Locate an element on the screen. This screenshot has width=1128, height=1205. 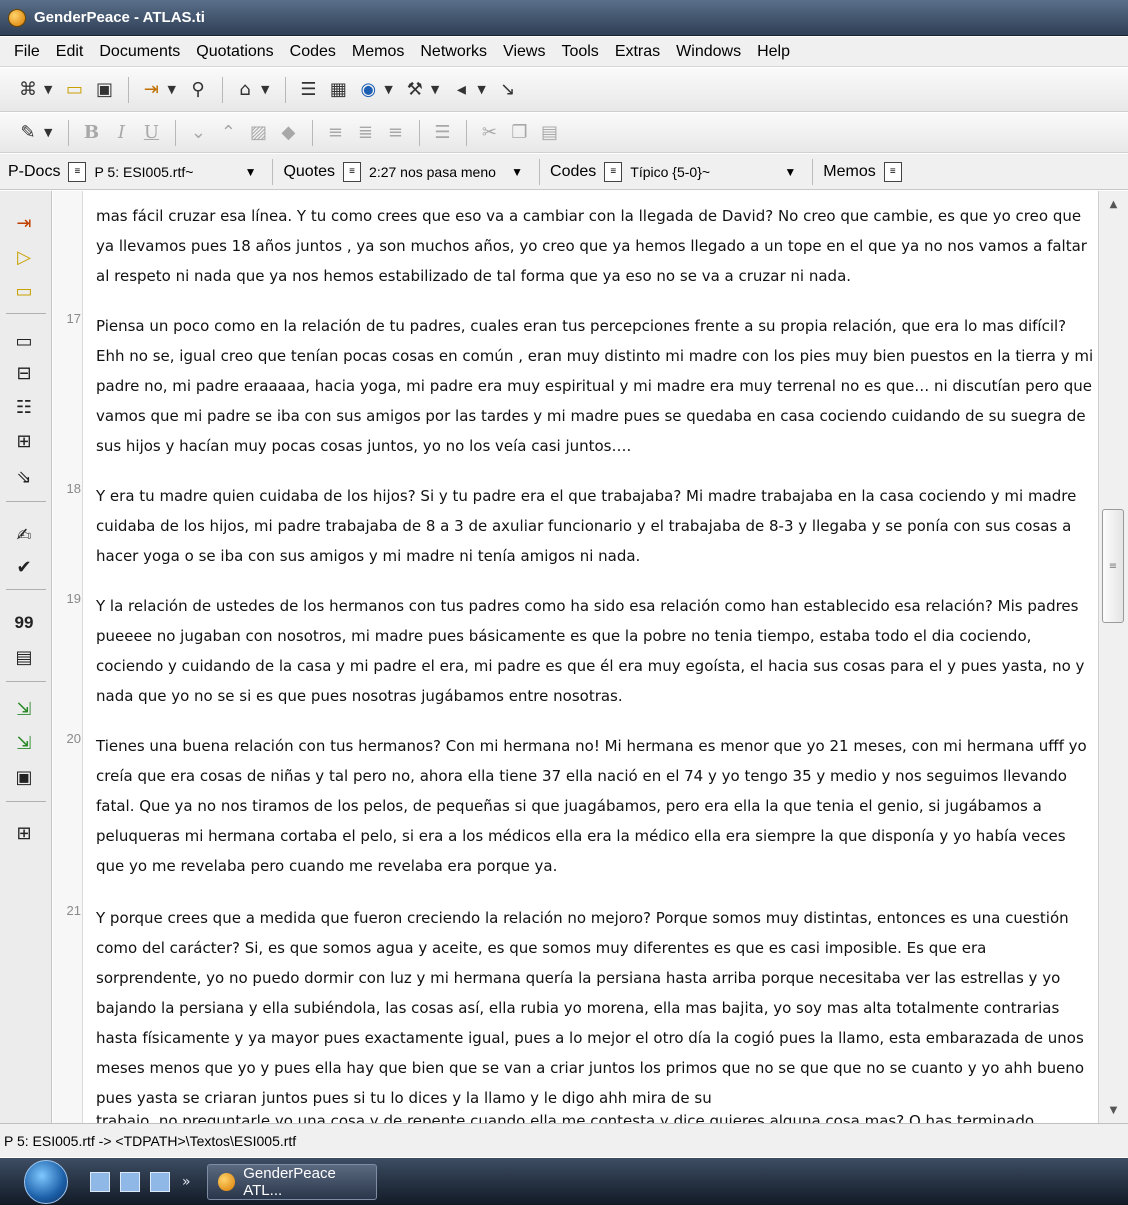
document-list-icon: ▤ is located at coordinates (24, 657).